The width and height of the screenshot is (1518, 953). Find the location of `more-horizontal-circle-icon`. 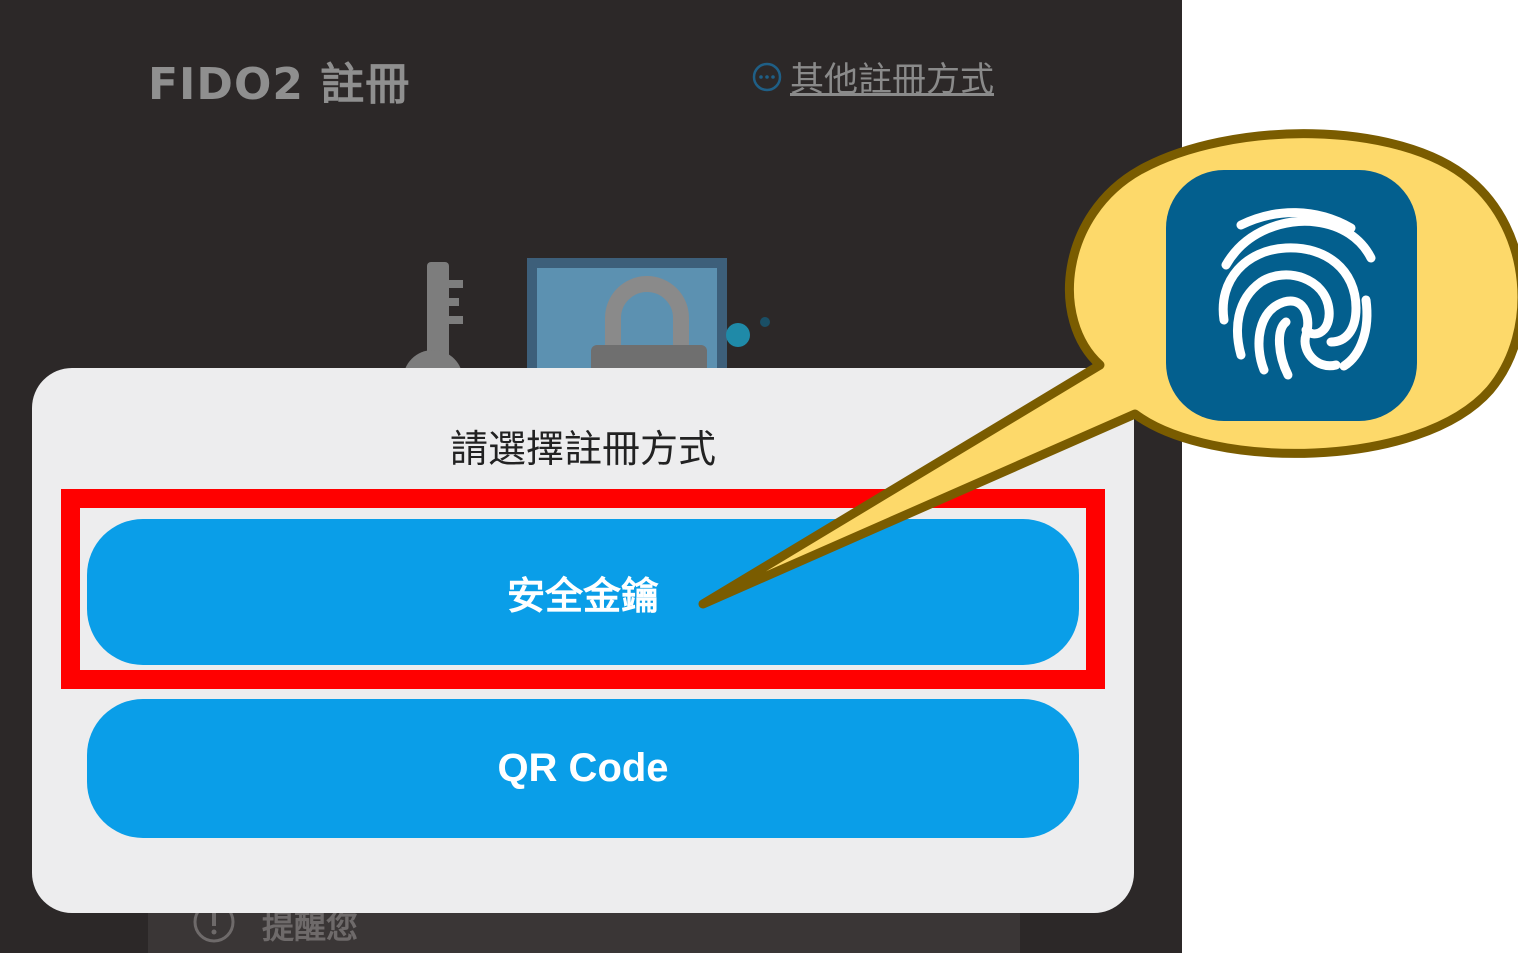

more-horizontal-circle-icon is located at coordinates (767, 76).